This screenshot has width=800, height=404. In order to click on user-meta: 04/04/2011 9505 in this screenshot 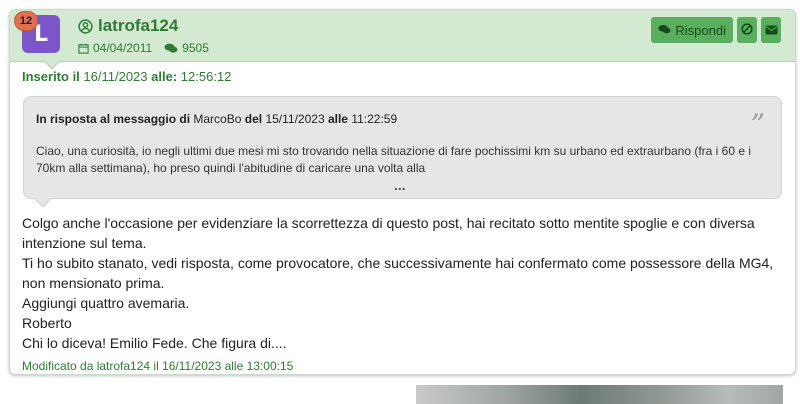, I will do `click(143, 48)`.